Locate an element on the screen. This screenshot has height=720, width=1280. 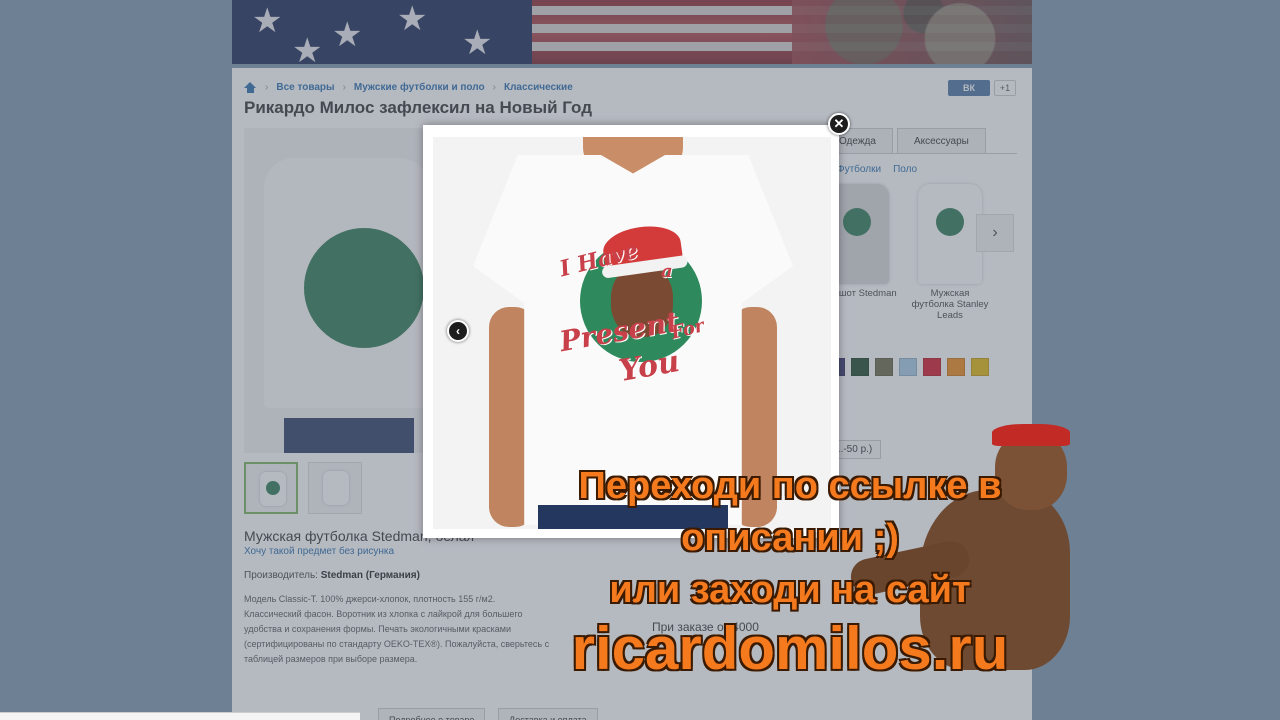
promo-line: описании ;) is located at coordinates (790, 538).